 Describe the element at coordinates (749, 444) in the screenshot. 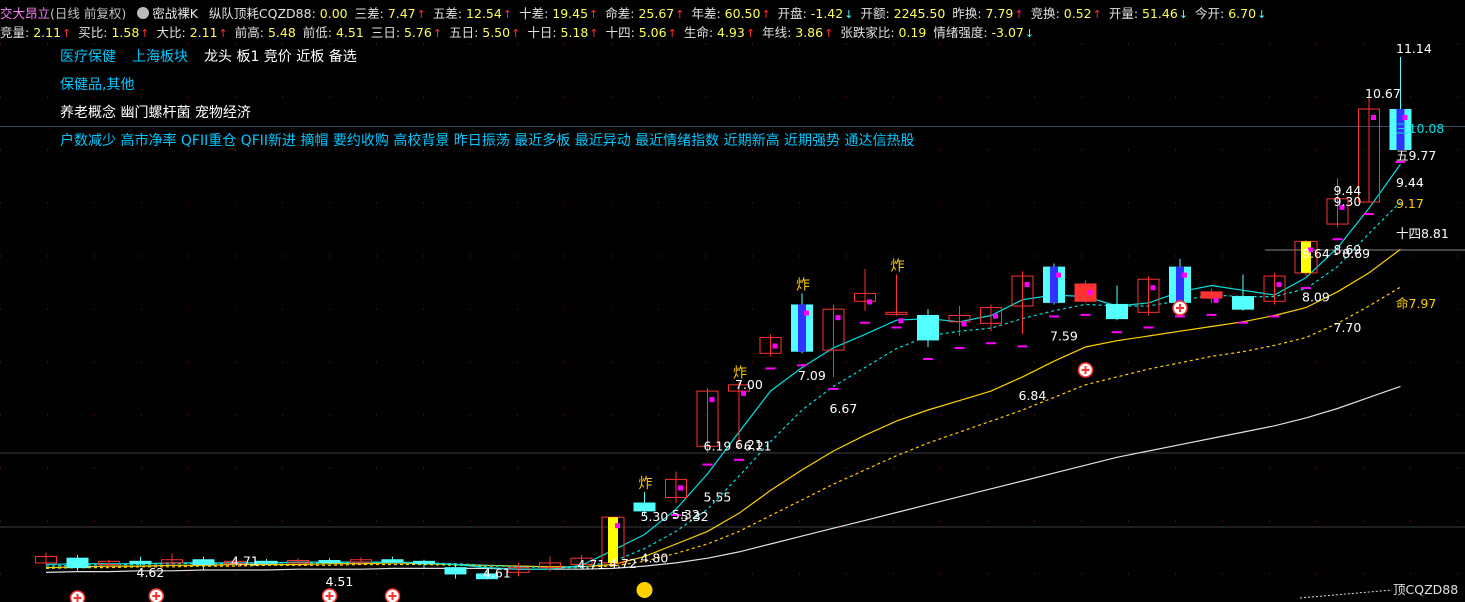

I see `price-label: 6.21` at that location.